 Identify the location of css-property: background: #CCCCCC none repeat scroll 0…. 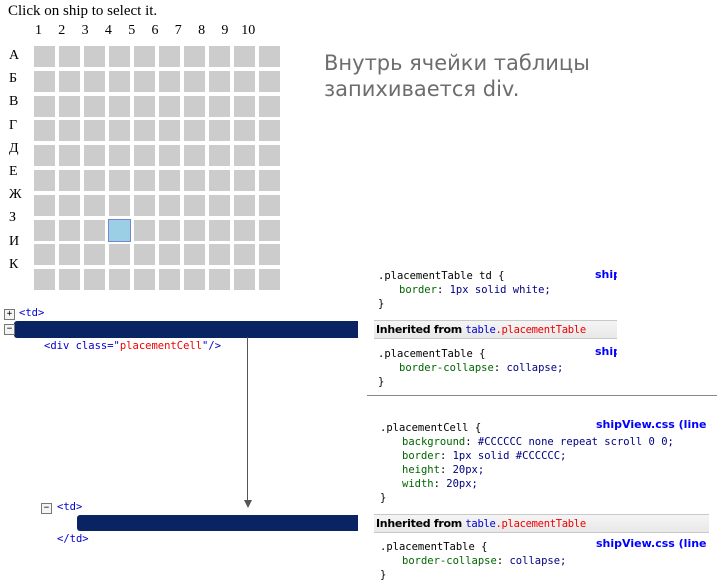
(538, 442).